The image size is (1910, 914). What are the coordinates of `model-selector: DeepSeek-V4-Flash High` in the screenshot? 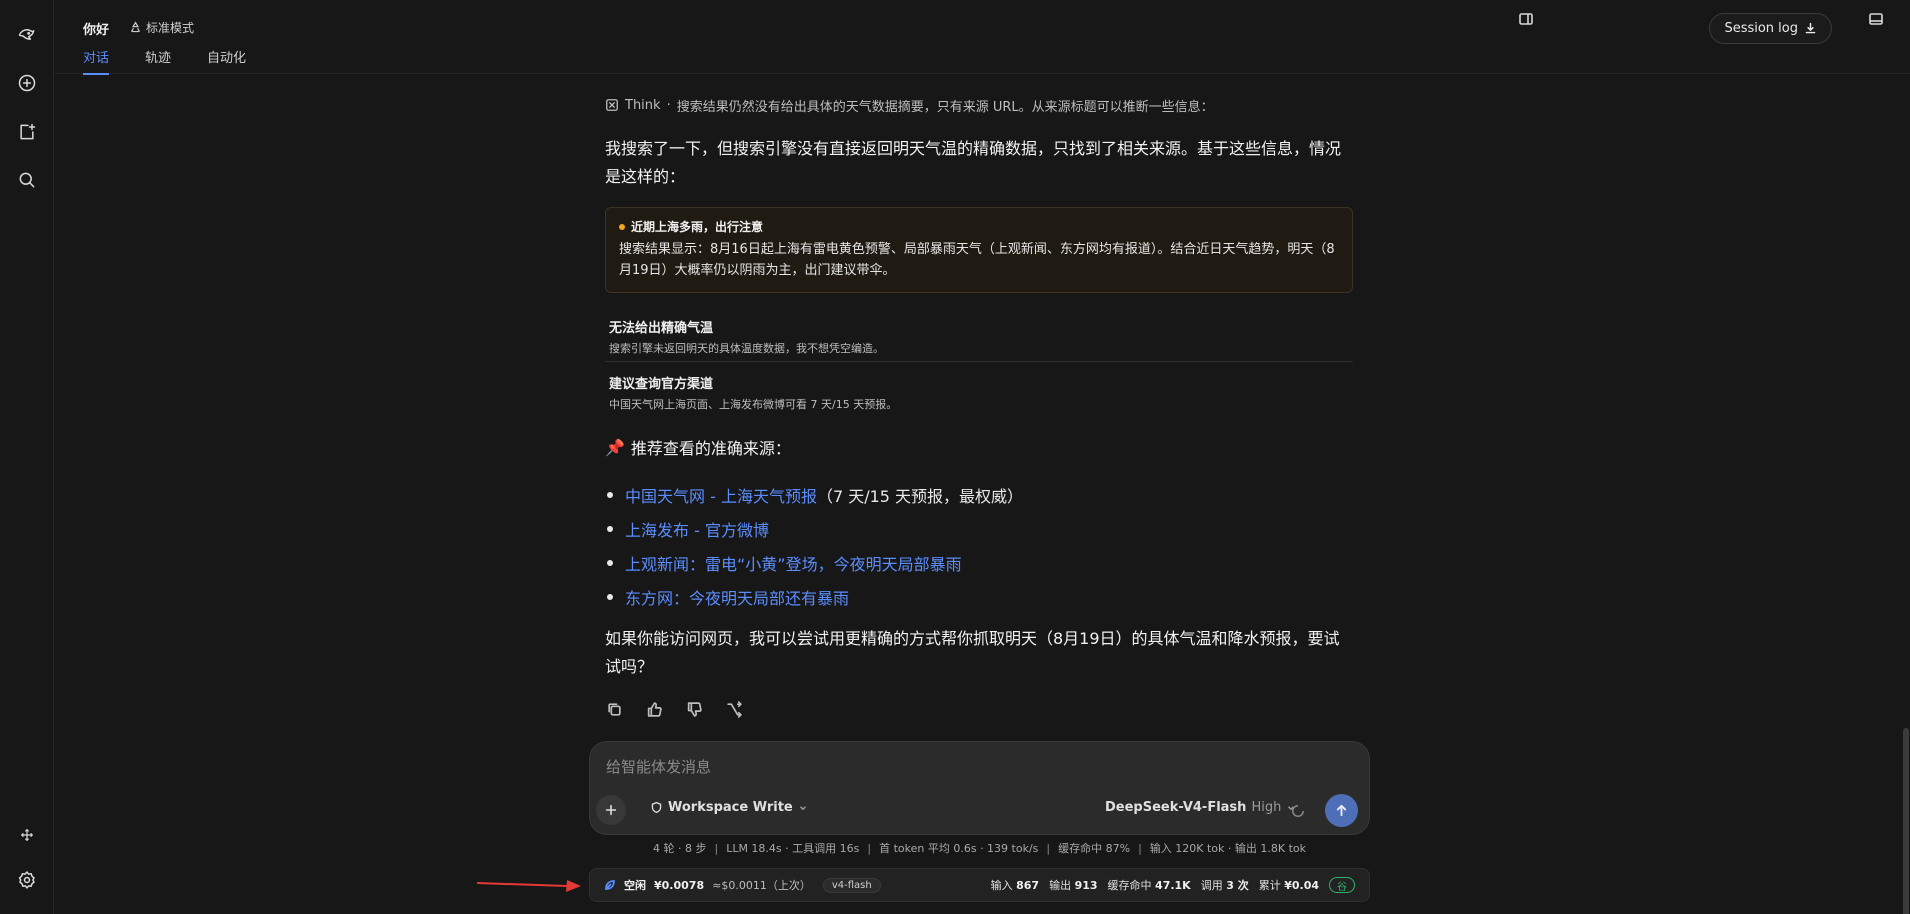 It's located at (1200, 807).